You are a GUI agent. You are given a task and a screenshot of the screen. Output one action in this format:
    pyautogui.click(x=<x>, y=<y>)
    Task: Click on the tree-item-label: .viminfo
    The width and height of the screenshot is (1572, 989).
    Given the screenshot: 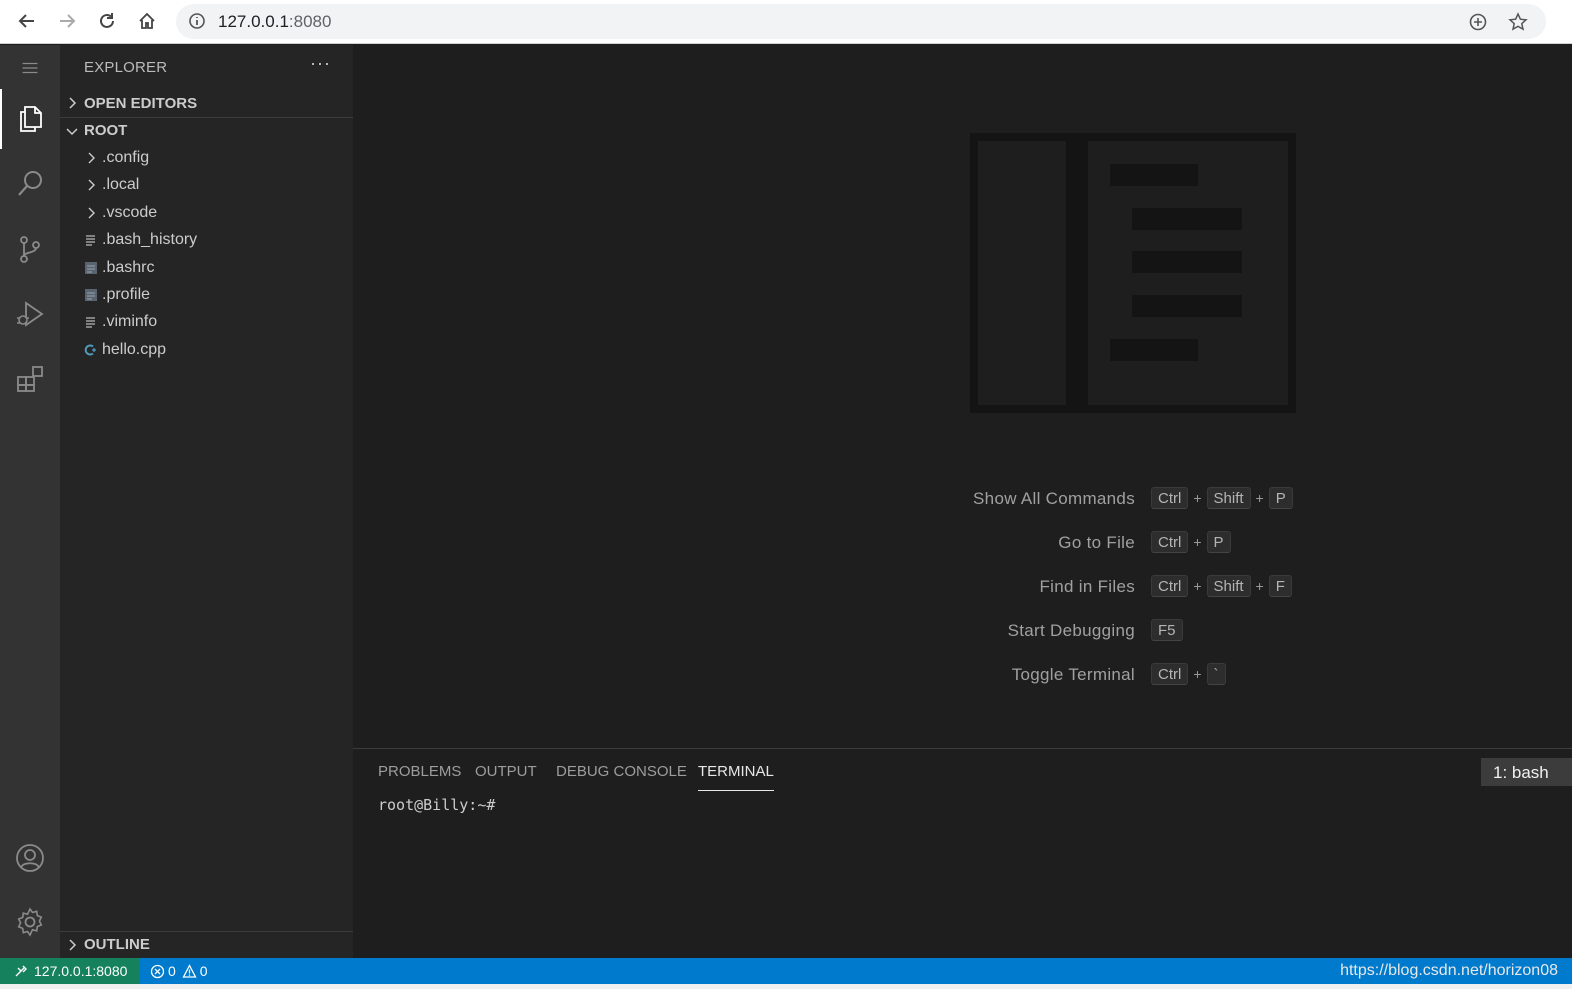 What is the action you would take?
    pyautogui.click(x=130, y=321)
    